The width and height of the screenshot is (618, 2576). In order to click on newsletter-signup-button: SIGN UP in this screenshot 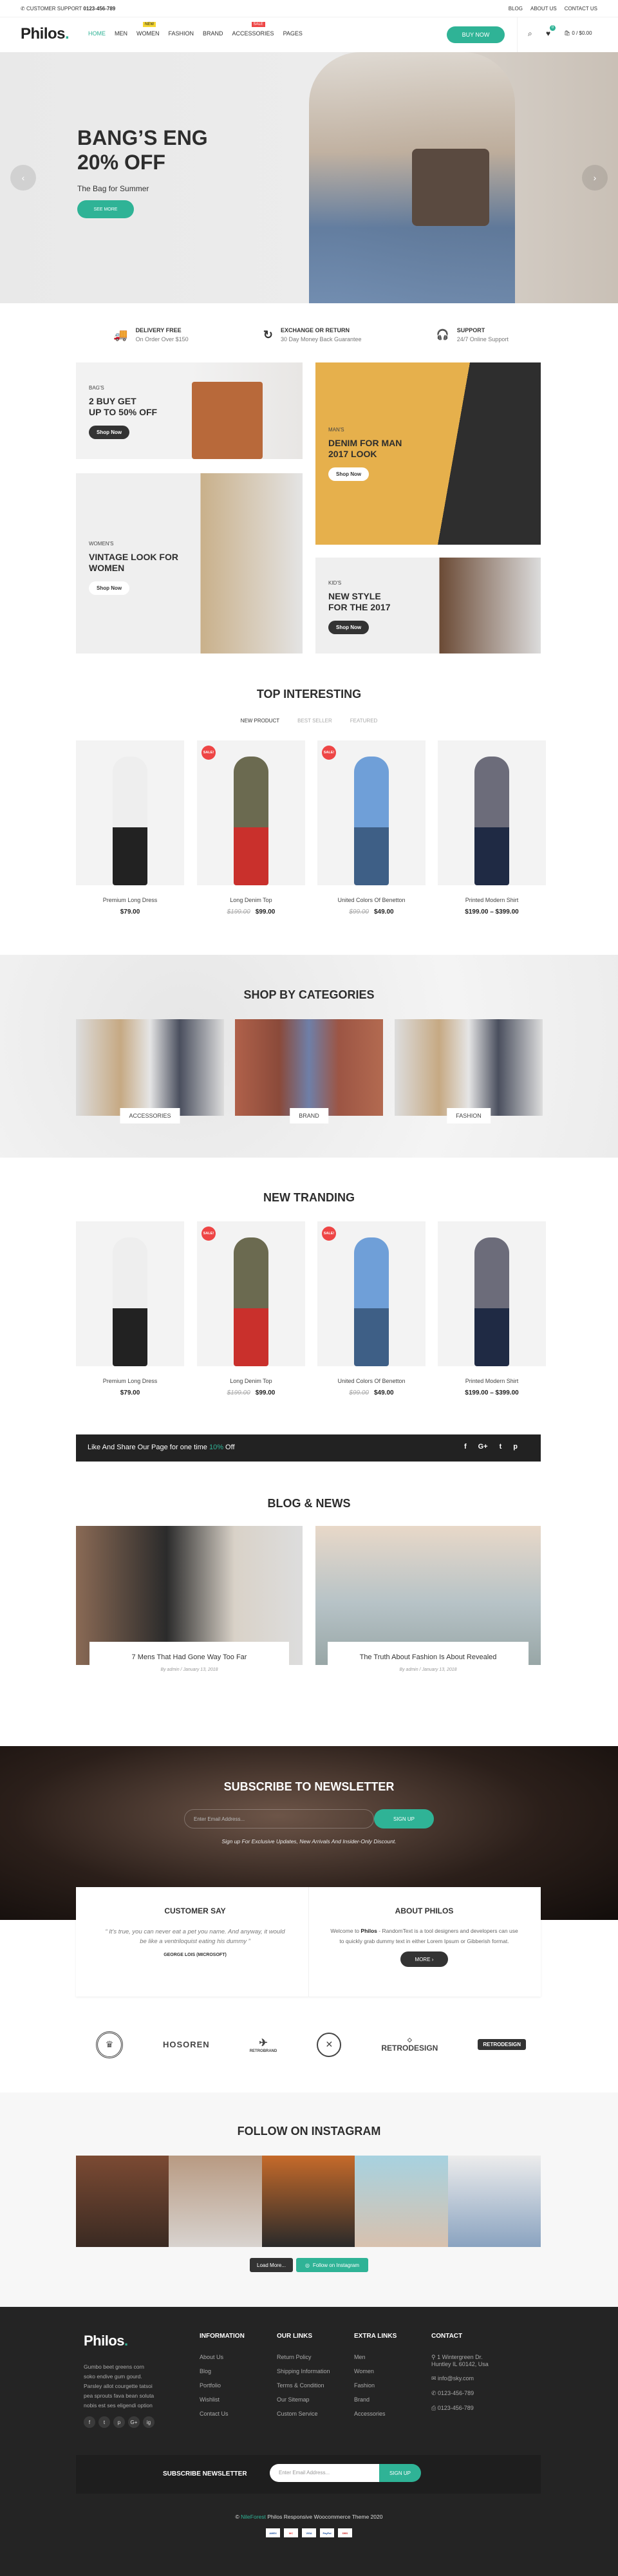, I will do `click(404, 1819)`.